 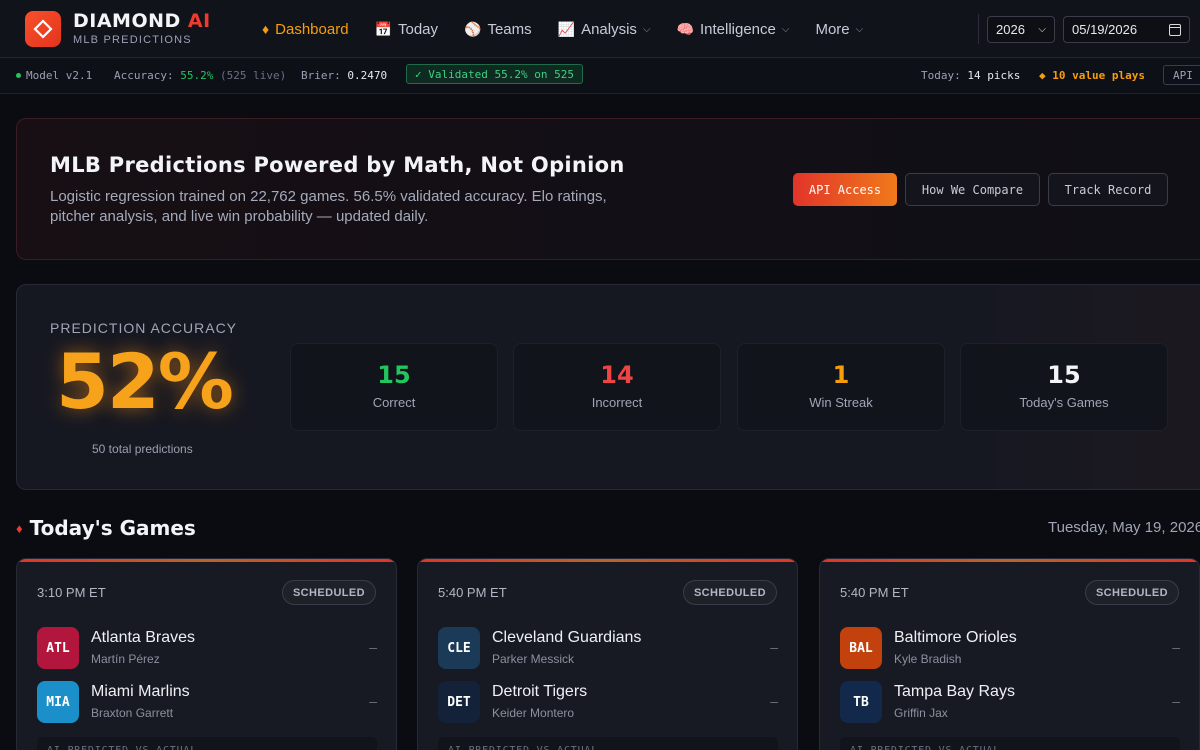 What do you see at coordinates (143, 637) in the screenshot?
I see `team-name: Atlanta Braves` at bounding box center [143, 637].